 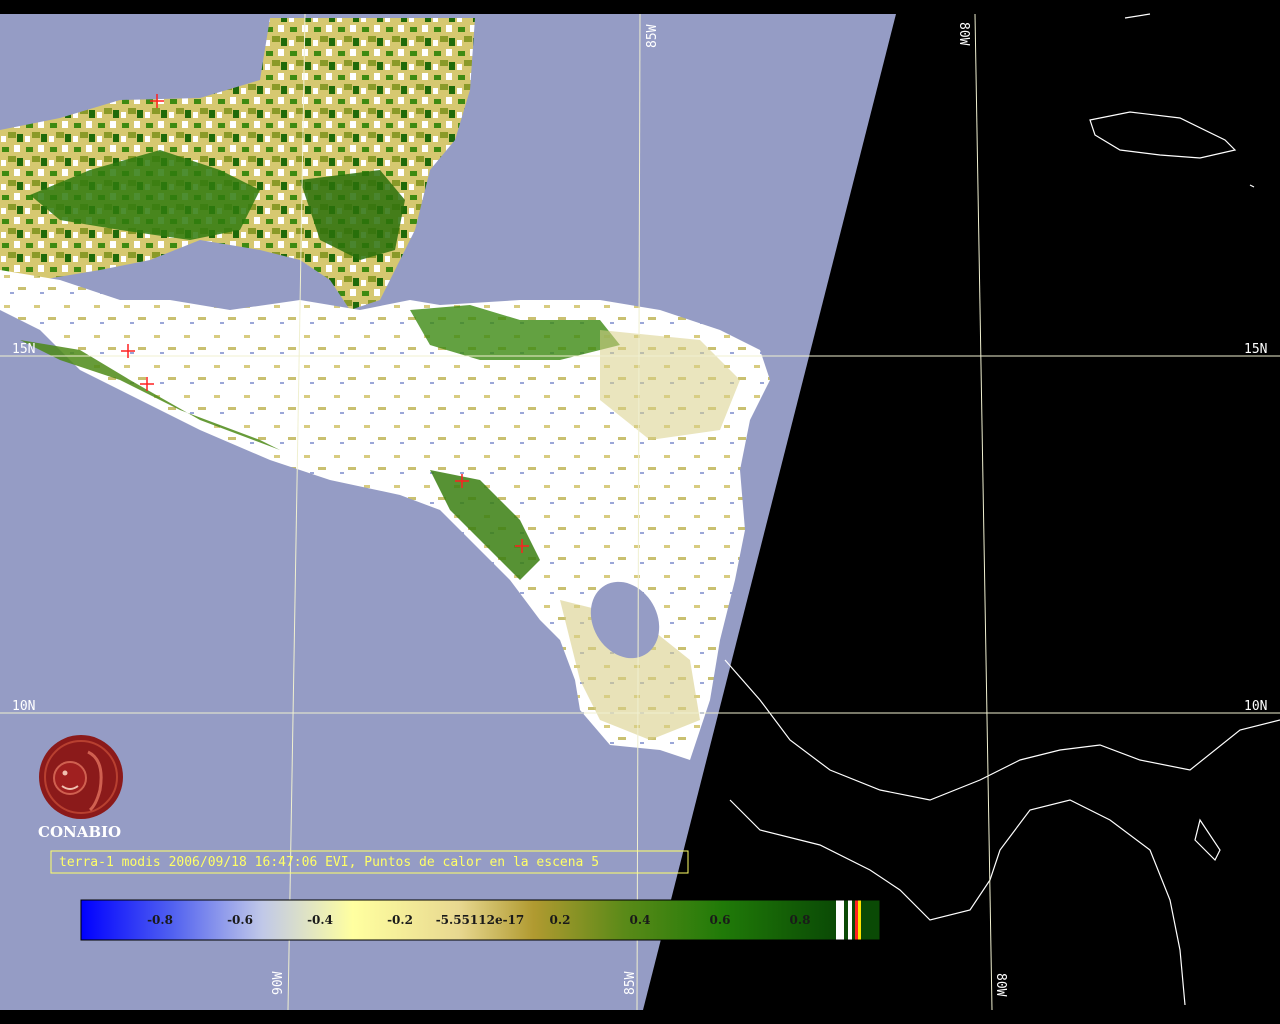 What do you see at coordinates (630, 983) in the screenshot?
I see `label-85w-bottom: 85W` at bounding box center [630, 983].